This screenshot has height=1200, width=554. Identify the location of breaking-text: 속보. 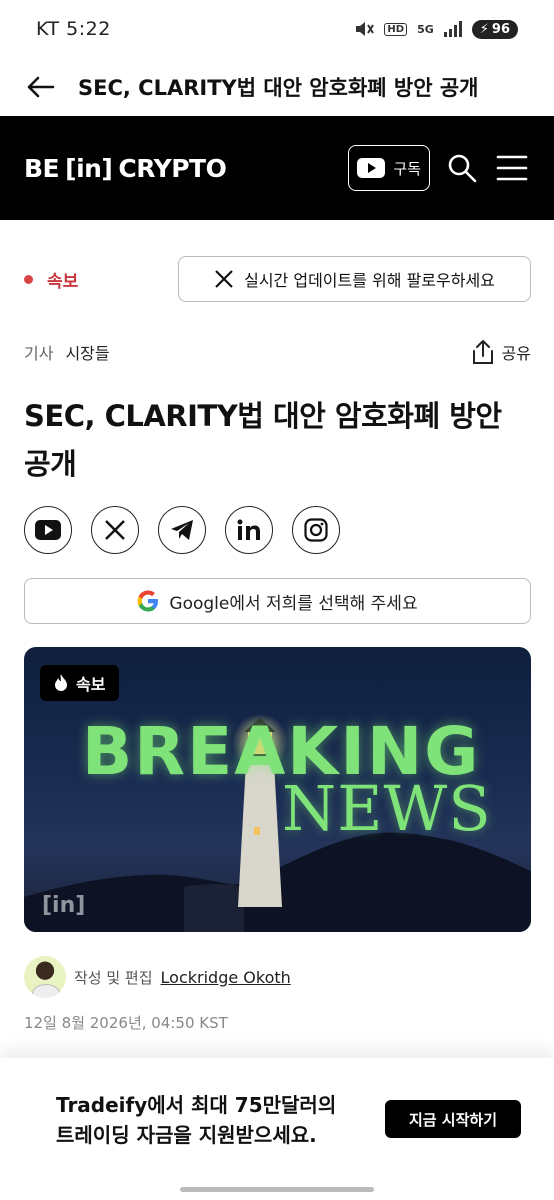
(63, 281).